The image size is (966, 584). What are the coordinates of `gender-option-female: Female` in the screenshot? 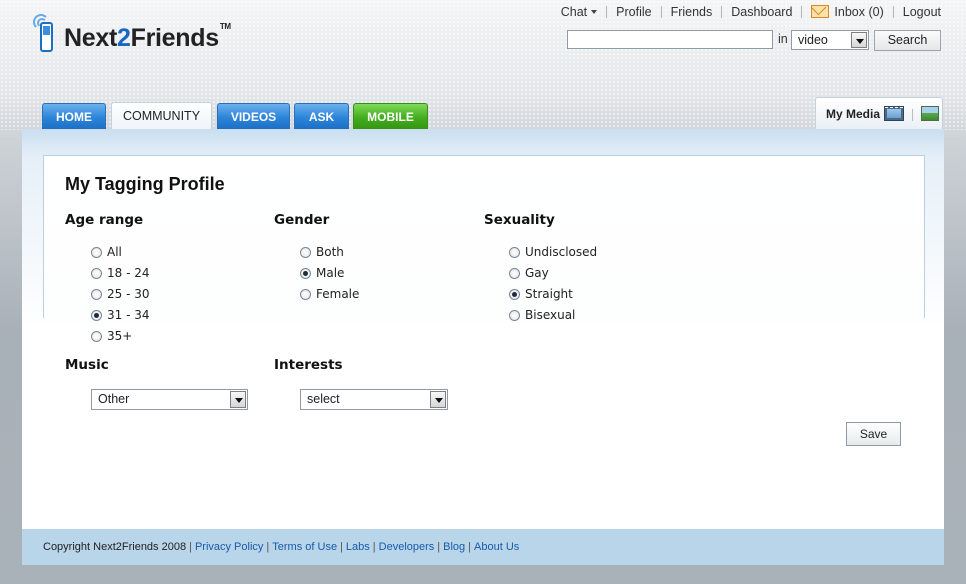 It's located at (329, 294).